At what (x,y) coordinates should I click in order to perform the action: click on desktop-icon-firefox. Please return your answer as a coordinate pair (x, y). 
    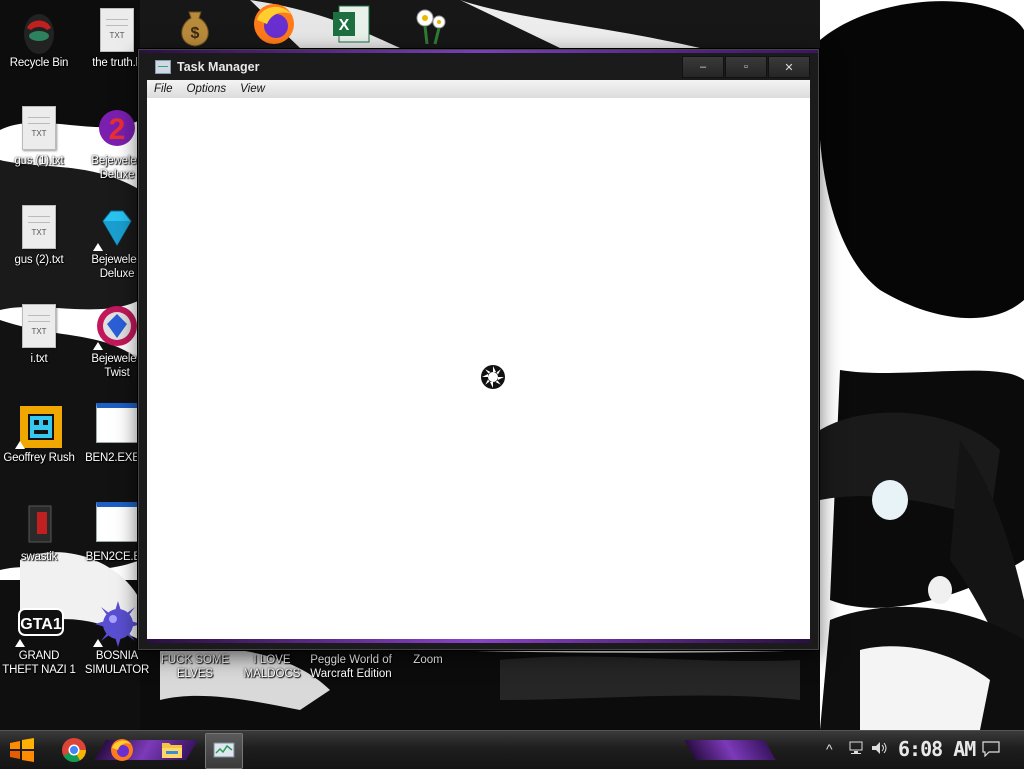
    Looking at the image, I should click on (273, 26).